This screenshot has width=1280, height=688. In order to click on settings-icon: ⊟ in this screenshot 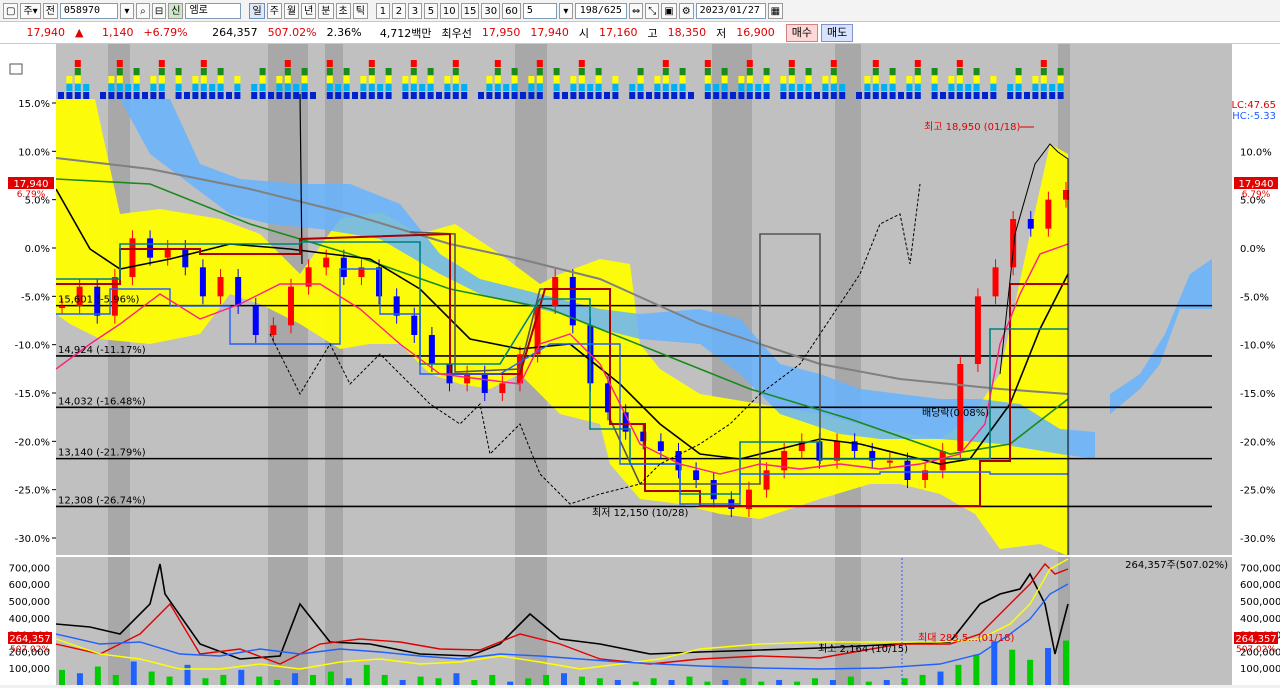, I will do `click(159, 10)`.